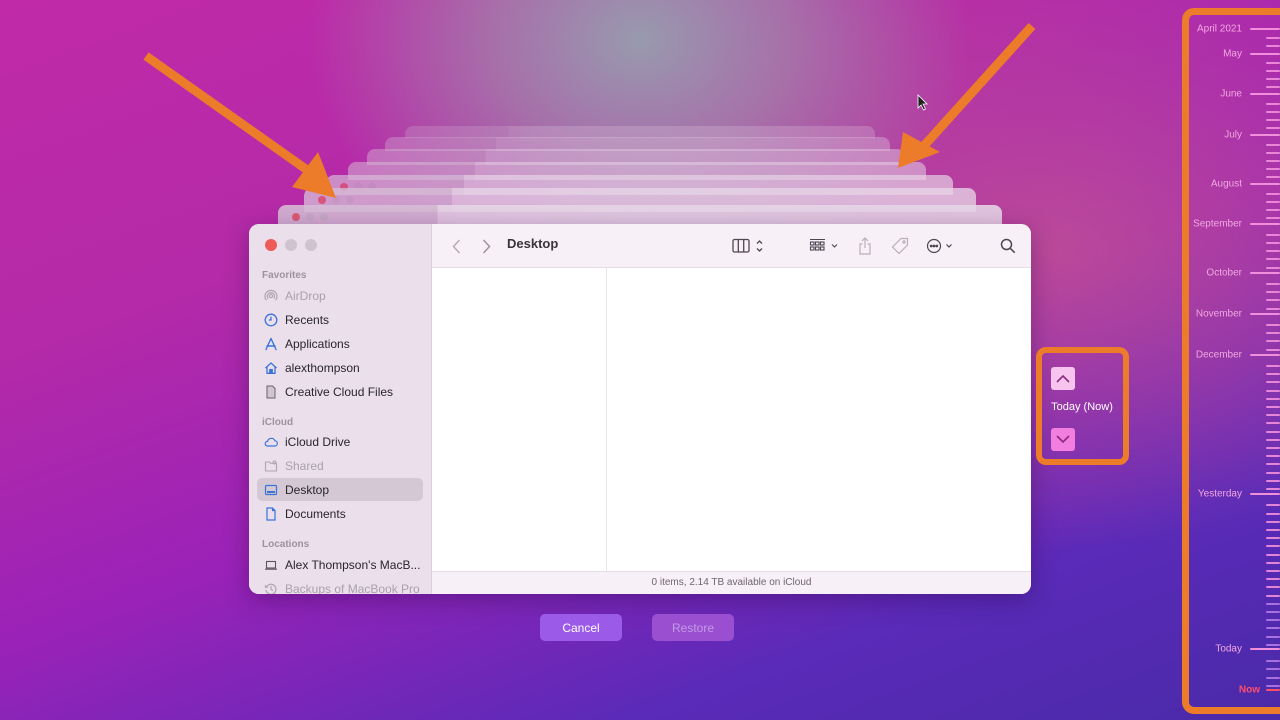 The width and height of the screenshot is (1280, 720). What do you see at coordinates (922, 102) in the screenshot?
I see `mouse-cursor` at bounding box center [922, 102].